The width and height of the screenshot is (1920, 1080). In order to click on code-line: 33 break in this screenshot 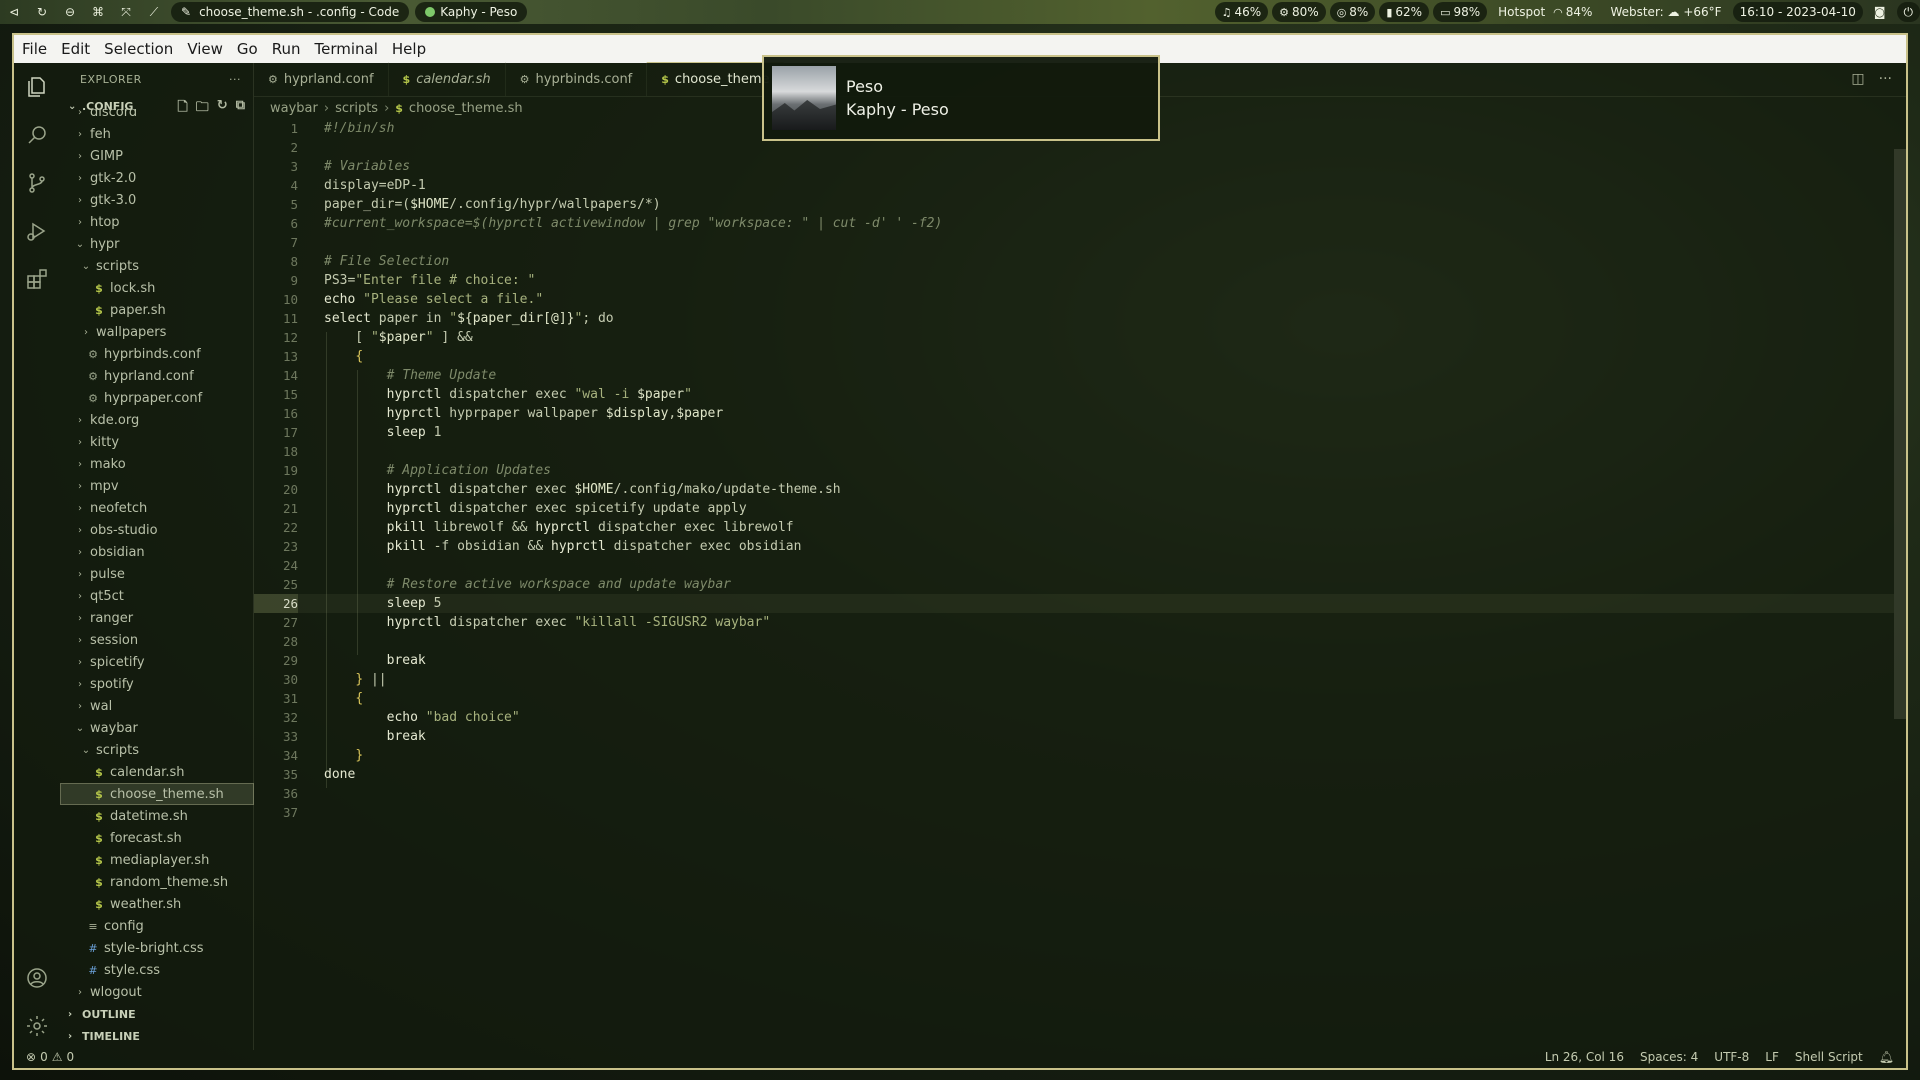, I will do `click(1074, 736)`.